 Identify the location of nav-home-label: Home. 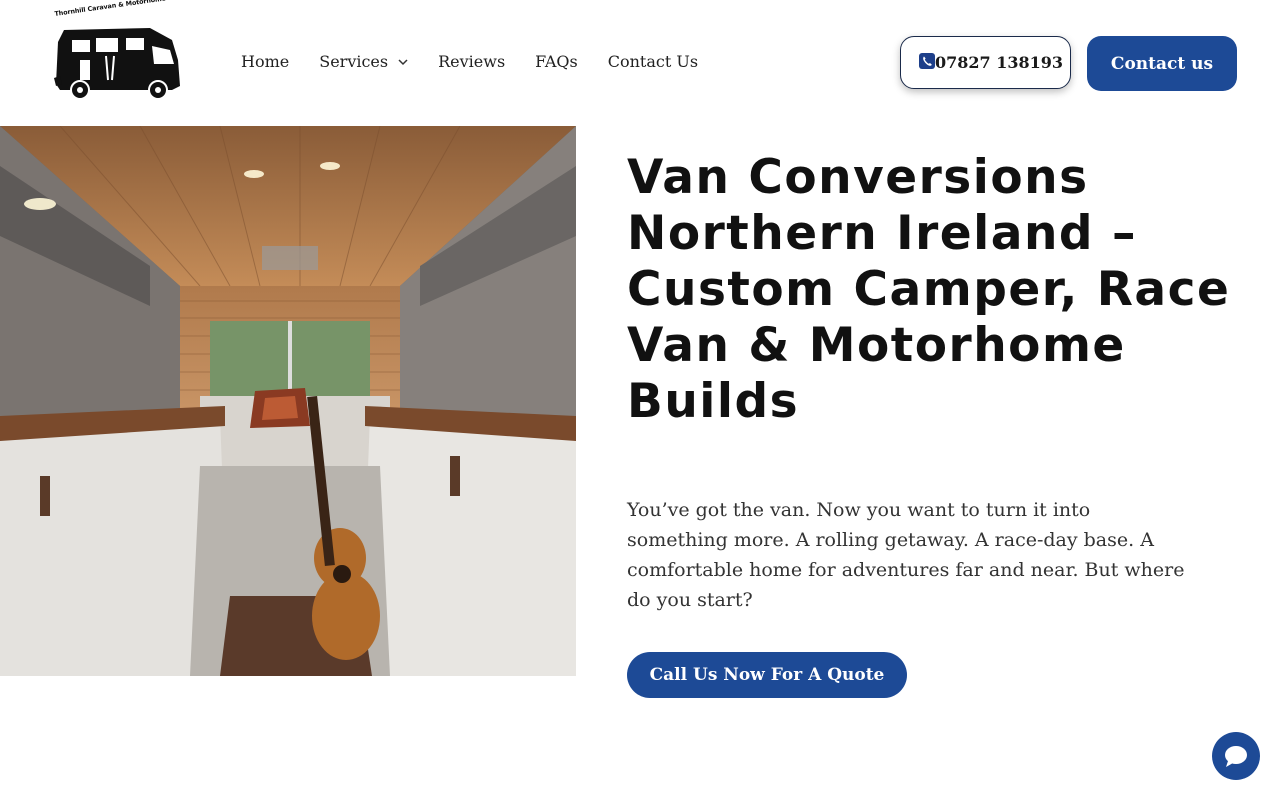
(265, 61).